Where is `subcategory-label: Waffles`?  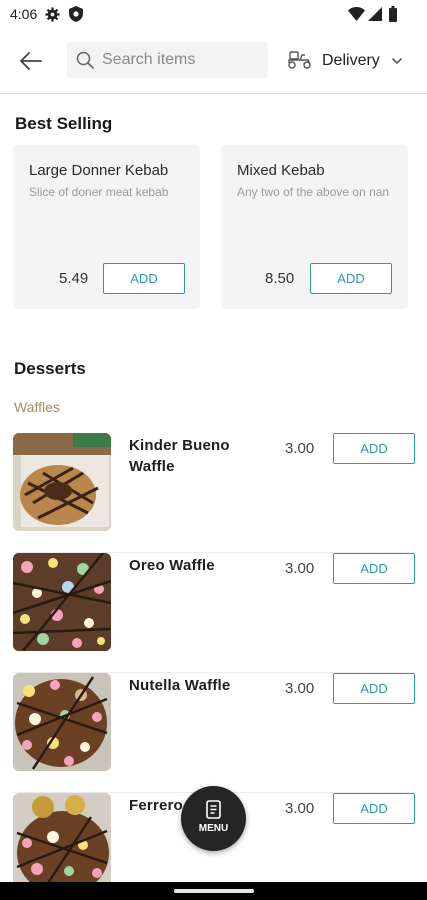
subcategory-label: Waffles is located at coordinates (37, 407).